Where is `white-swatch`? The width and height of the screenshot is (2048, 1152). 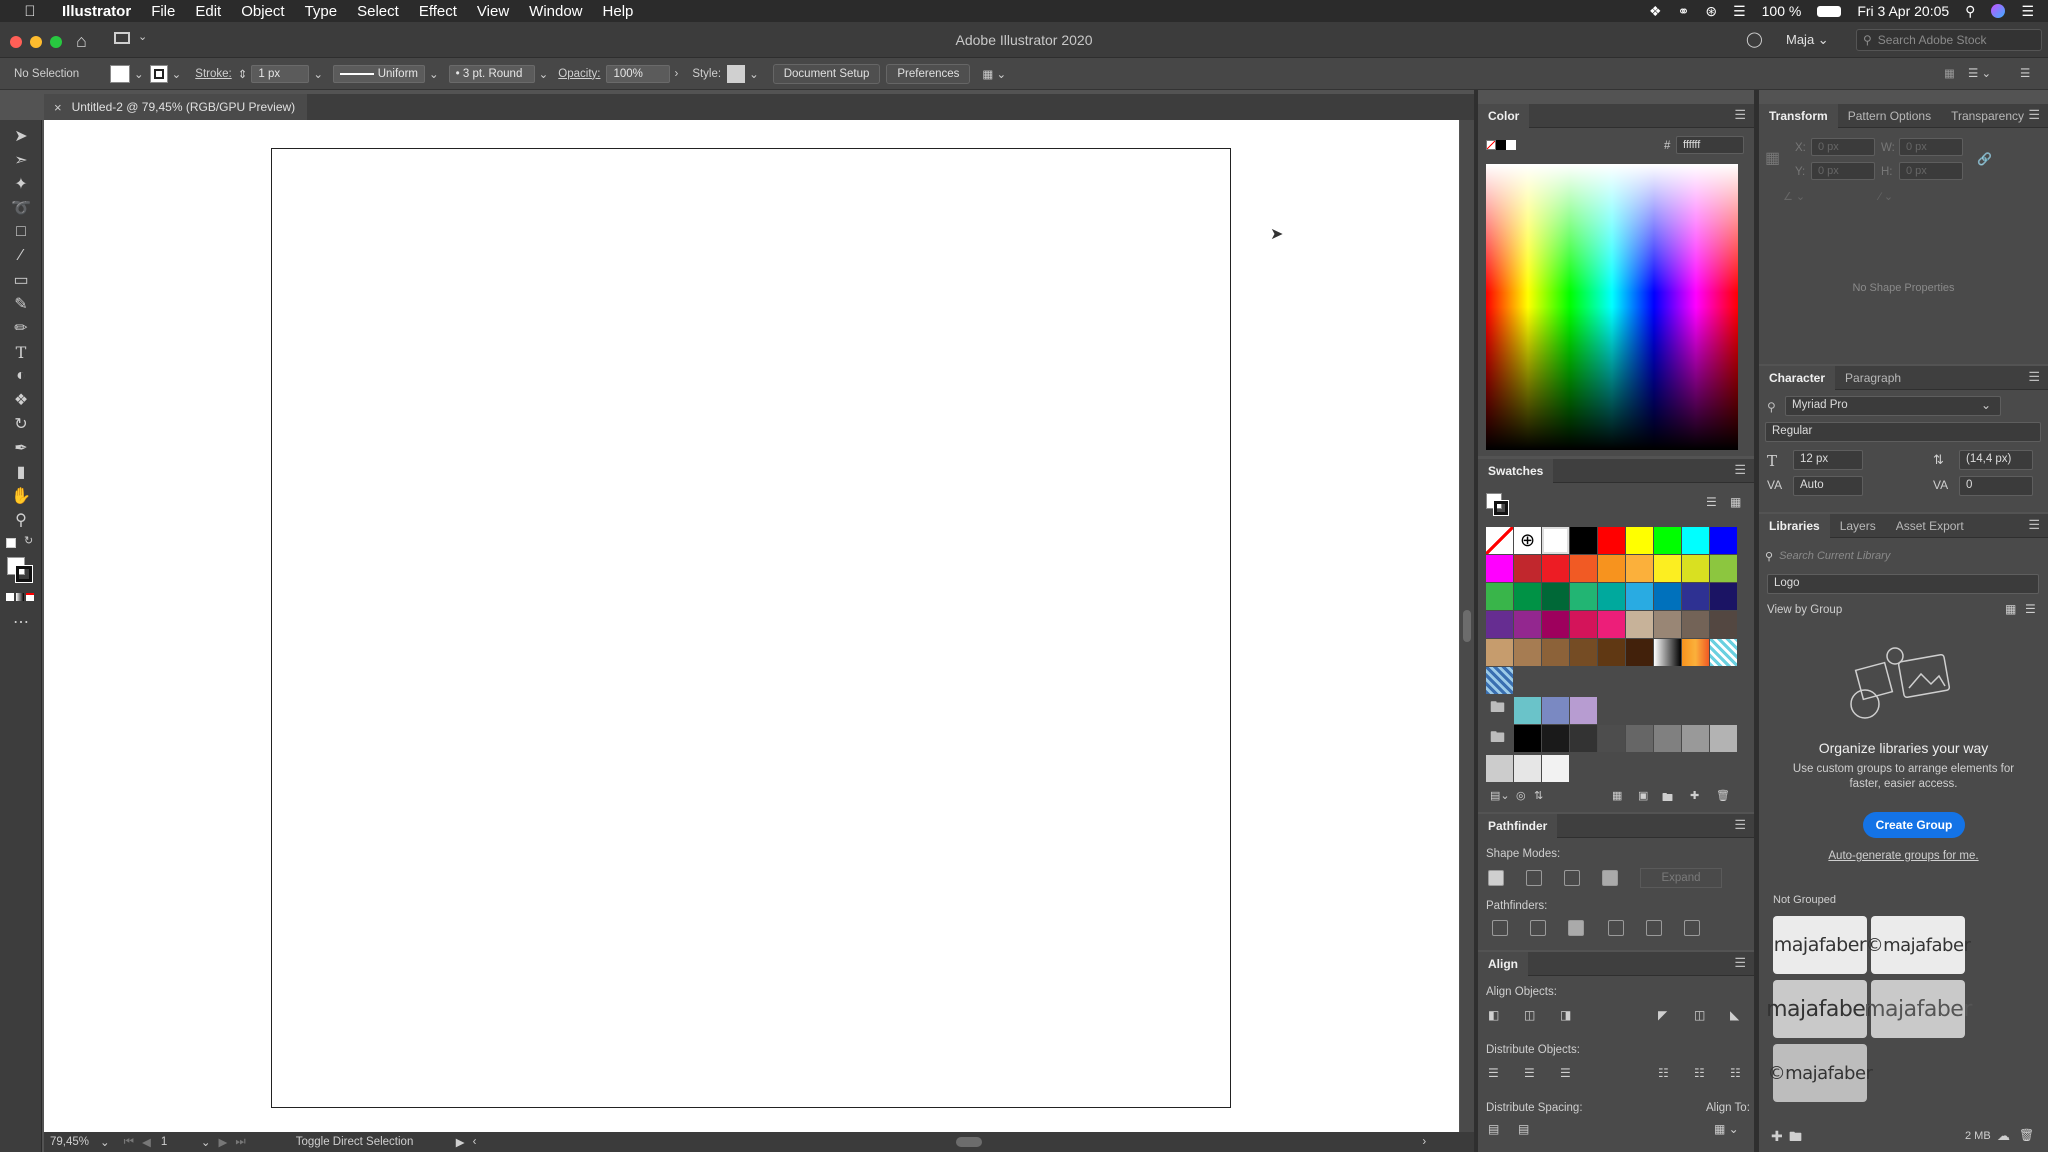 white-swatch is located at coordinates (1511, 145).